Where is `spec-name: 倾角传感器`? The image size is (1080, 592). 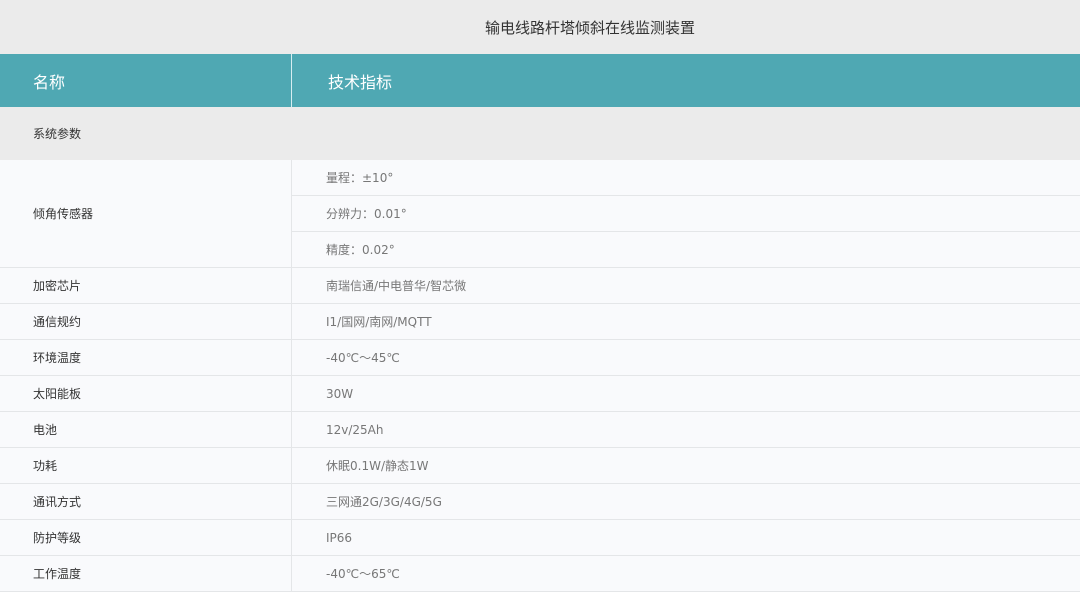 spec-name: 倾角传感器 is located at coordinates (146, 213).